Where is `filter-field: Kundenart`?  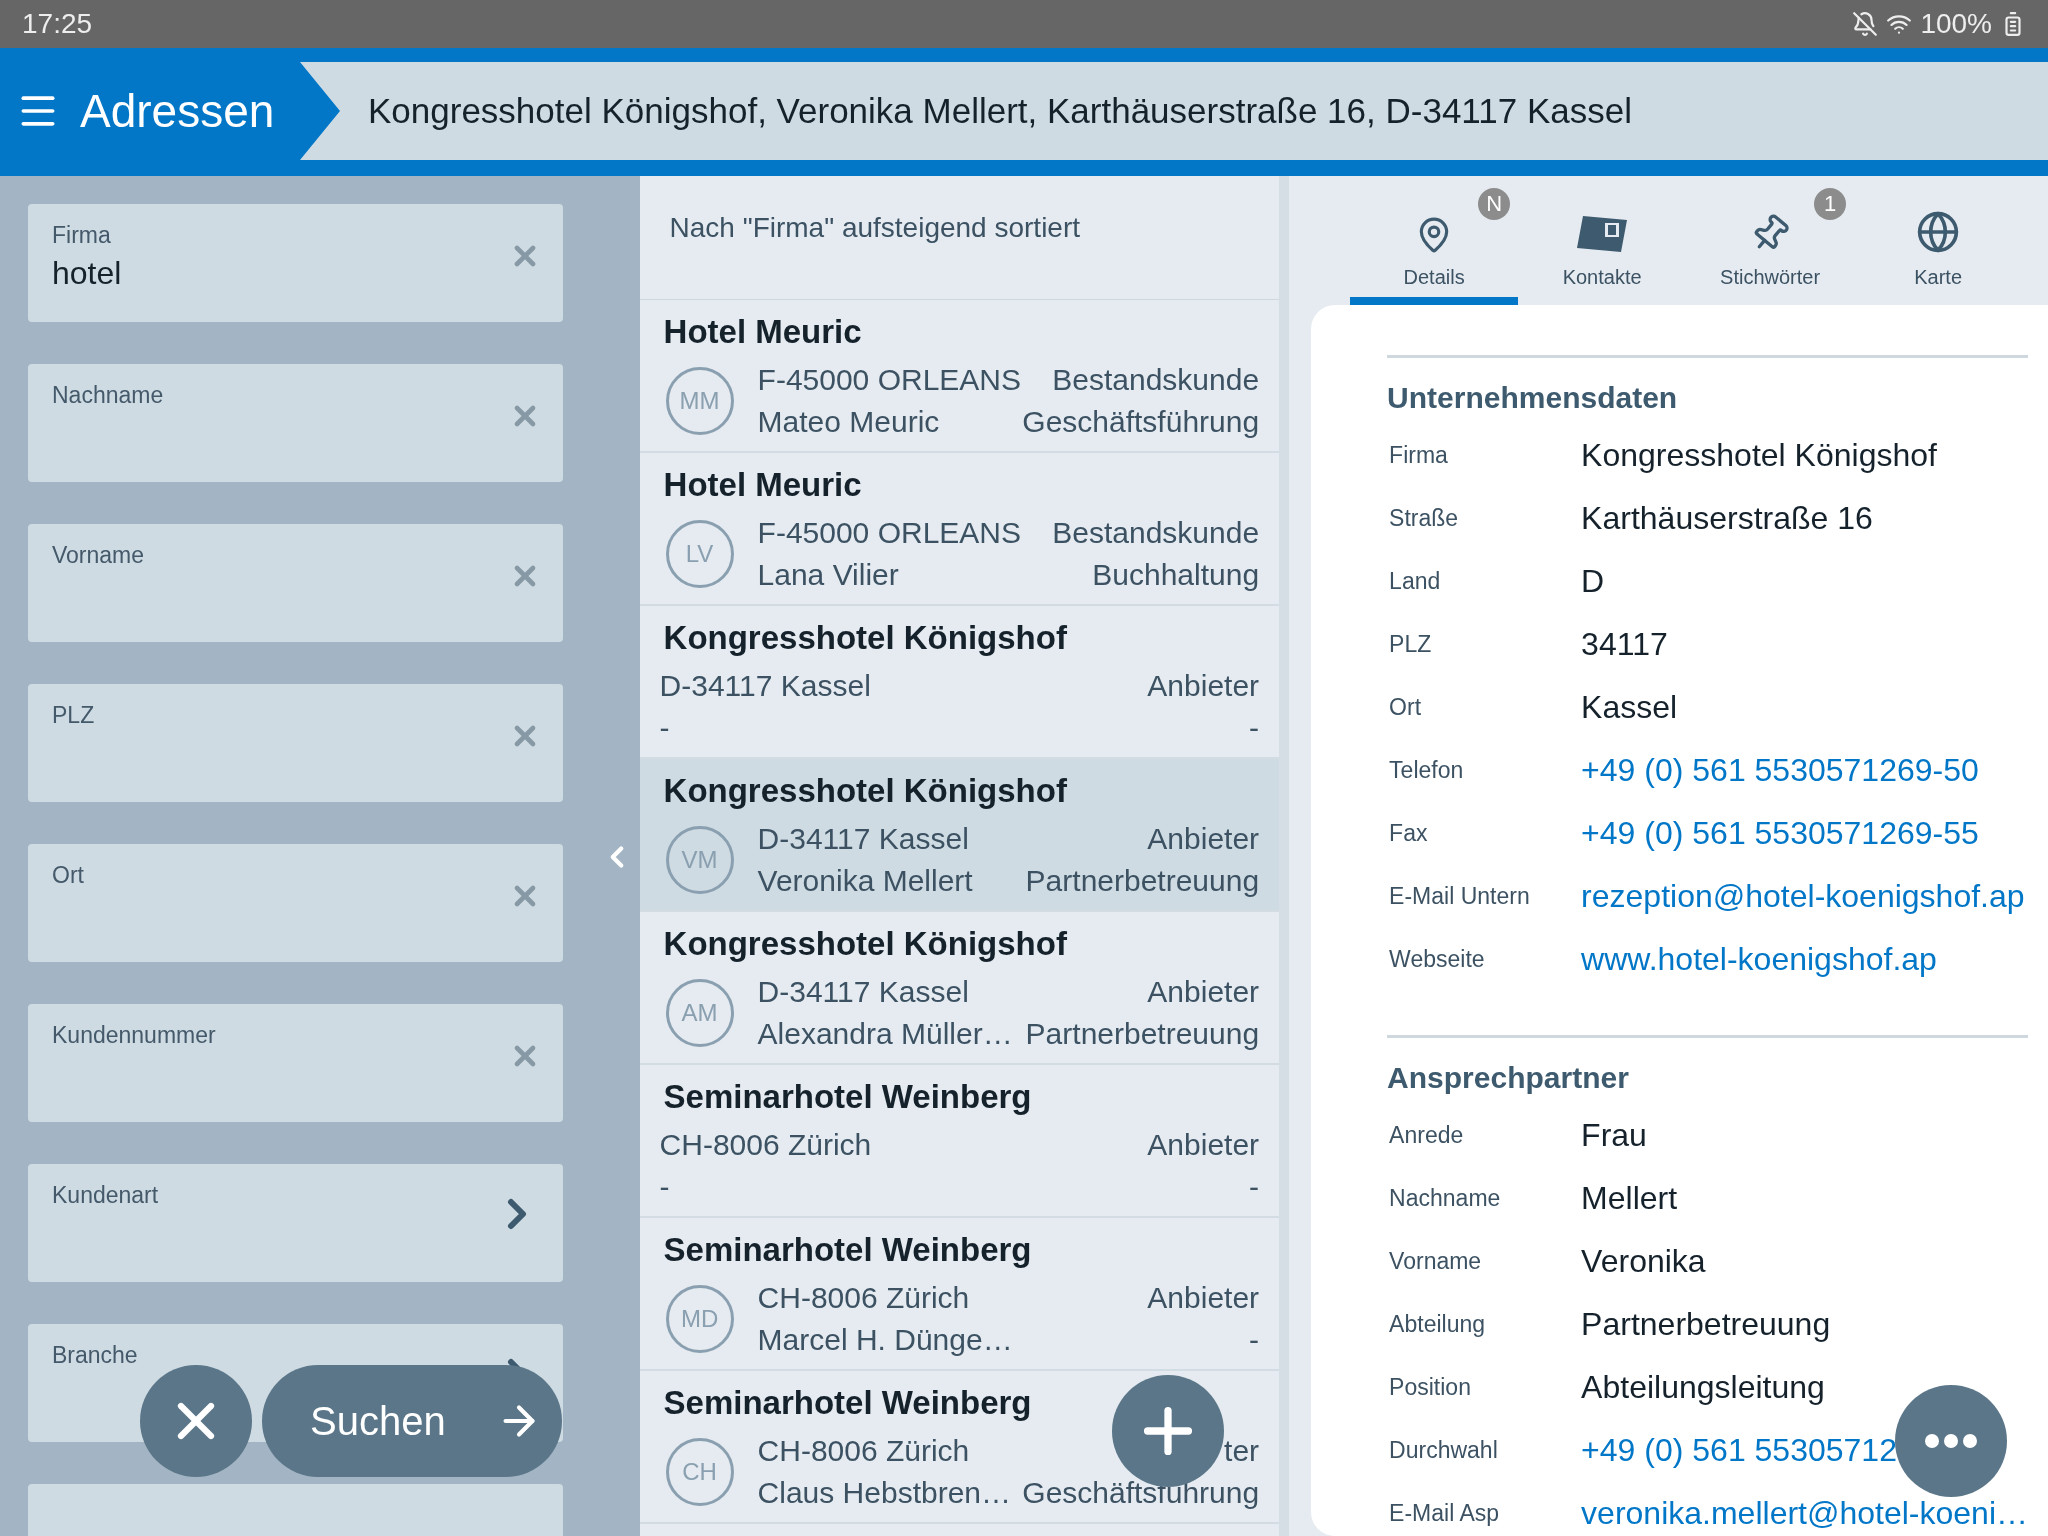
filter-field: Kundenart is located at coordinates (295, 1223).